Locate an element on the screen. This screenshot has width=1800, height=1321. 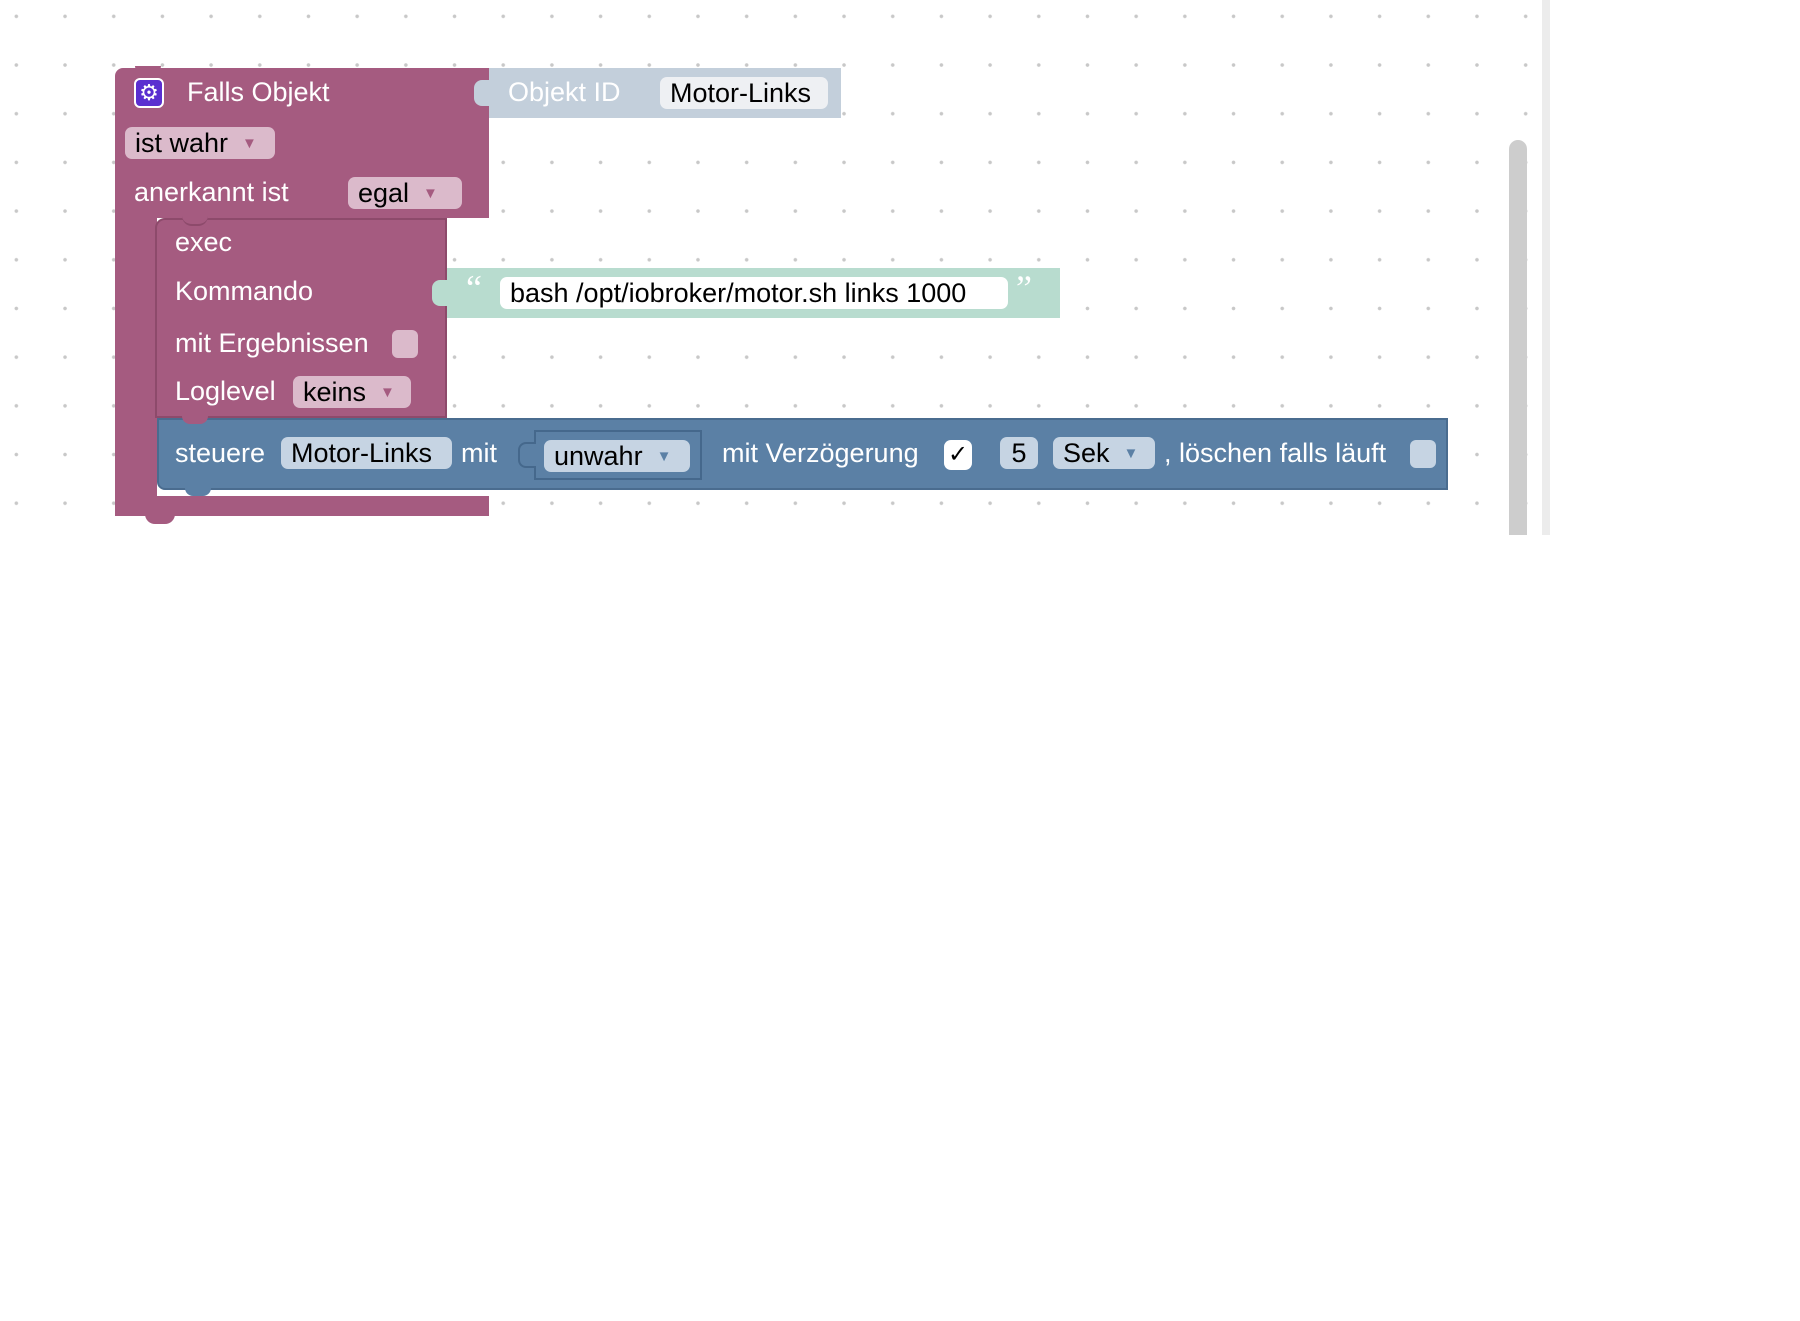
value-value: unwahr is located at coordinates (598, 456).